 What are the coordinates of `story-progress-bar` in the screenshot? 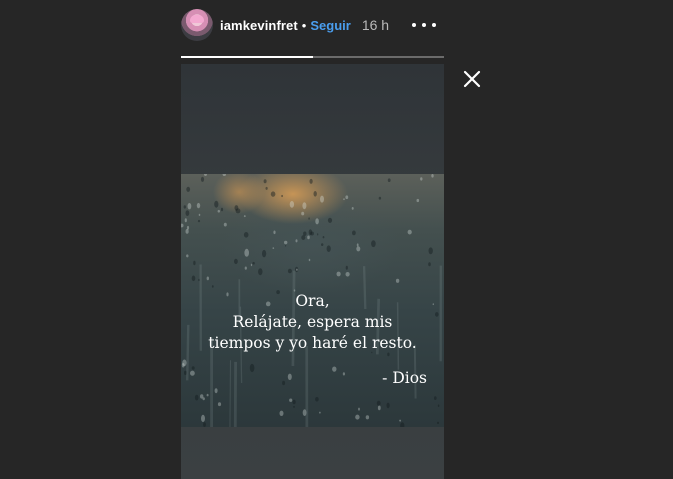 It's located at (312, 57).